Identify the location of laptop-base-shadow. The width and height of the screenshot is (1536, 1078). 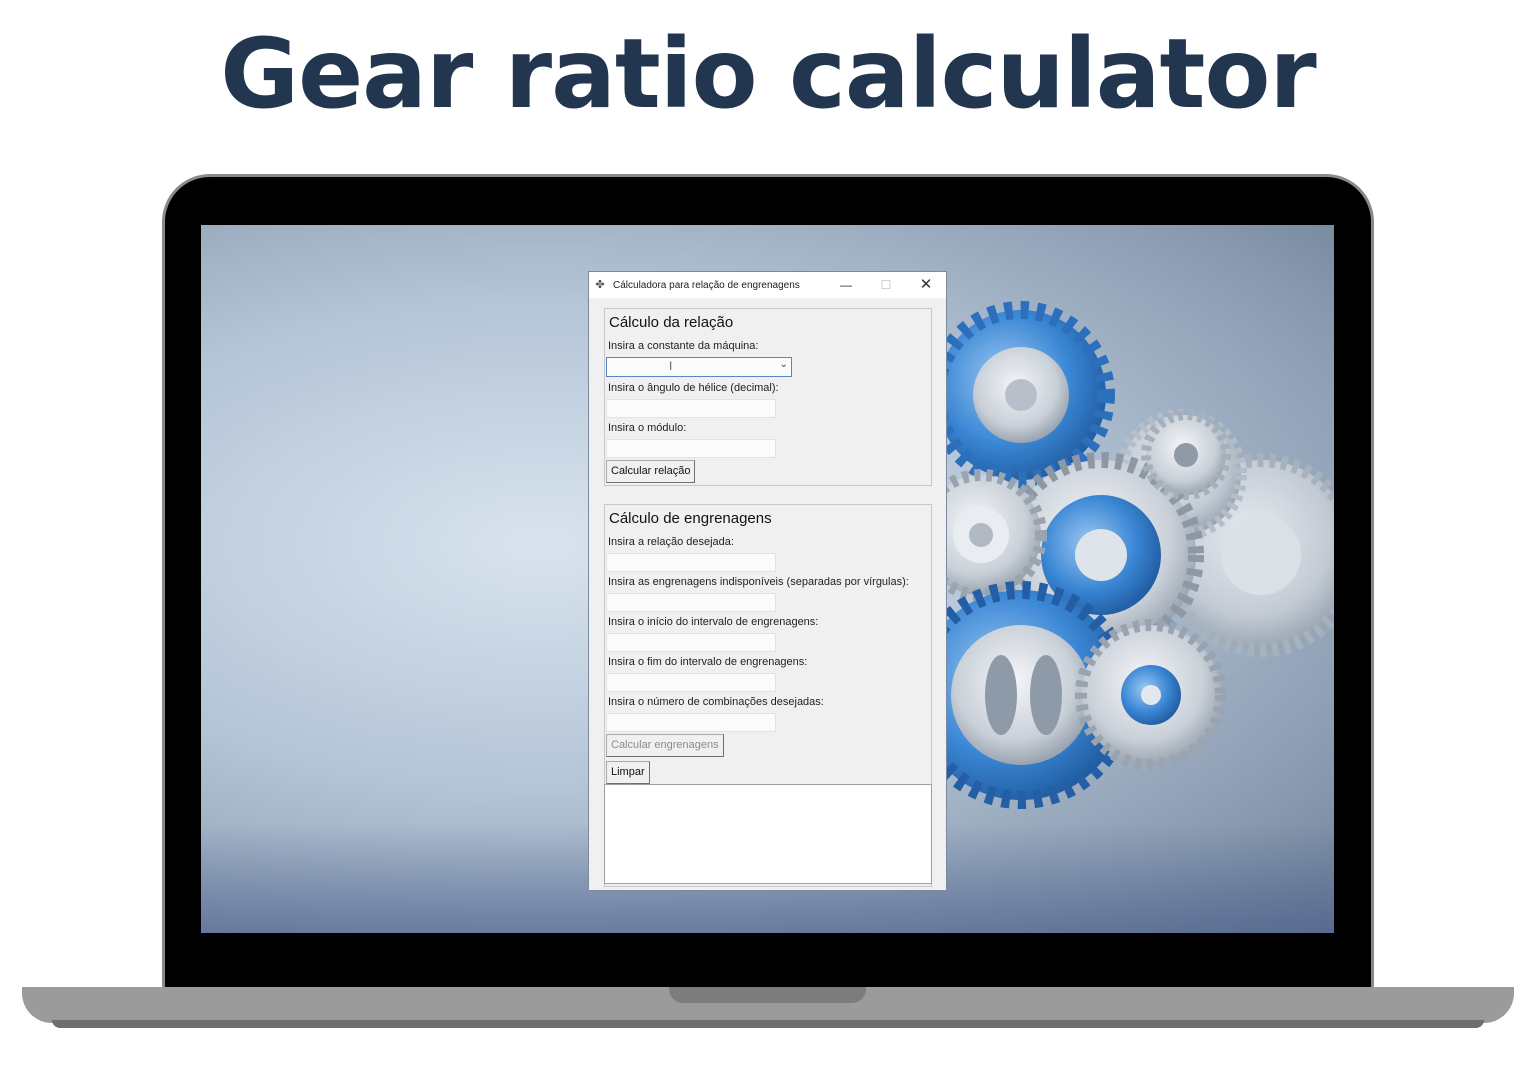
(768, 1024).